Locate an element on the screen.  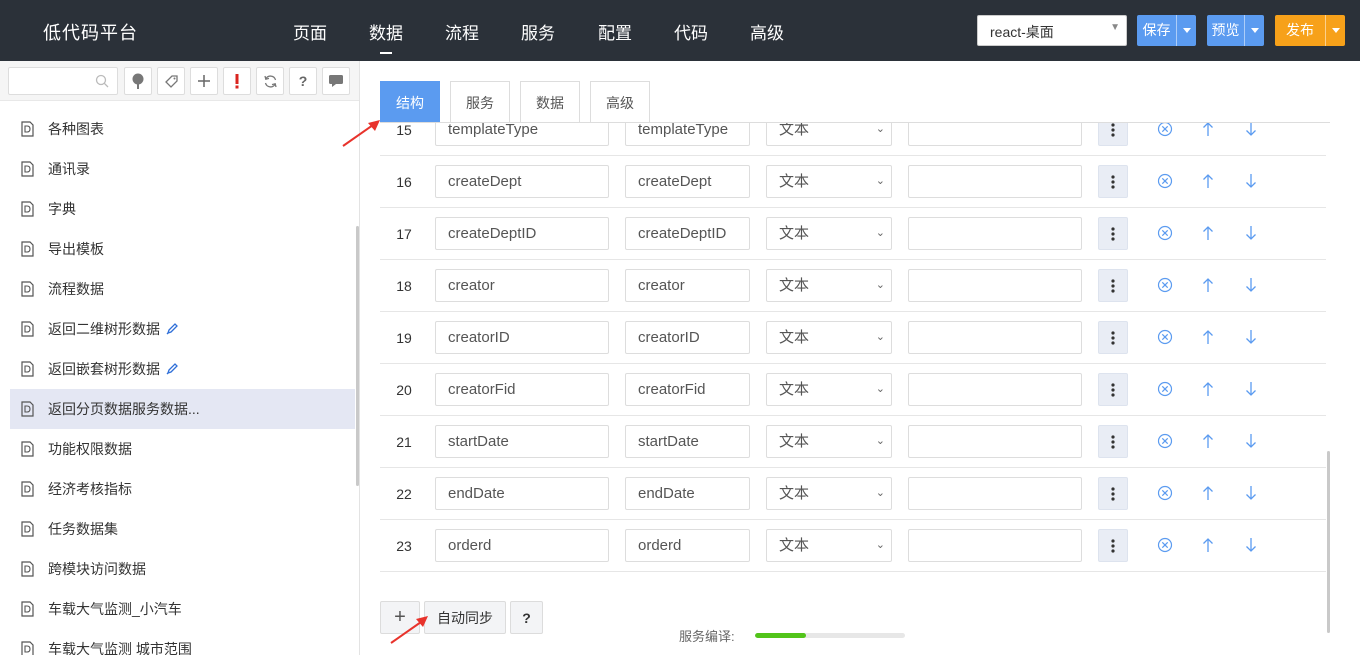
tree-item: 车载大气监测 城市范围 is located at coordinates (182, 642).